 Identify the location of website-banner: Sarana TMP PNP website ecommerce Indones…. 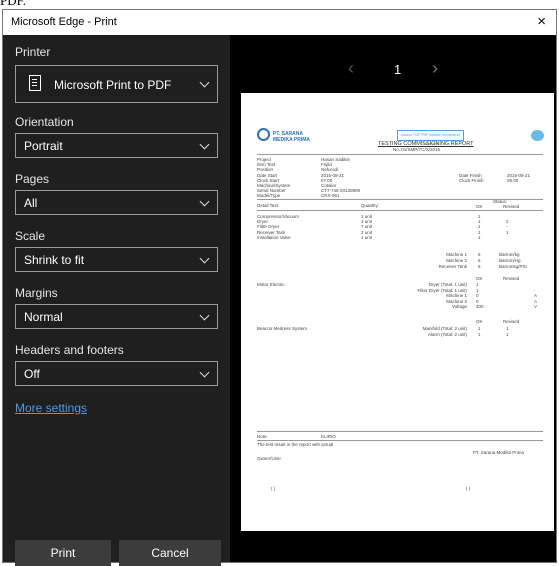
(430, 138).